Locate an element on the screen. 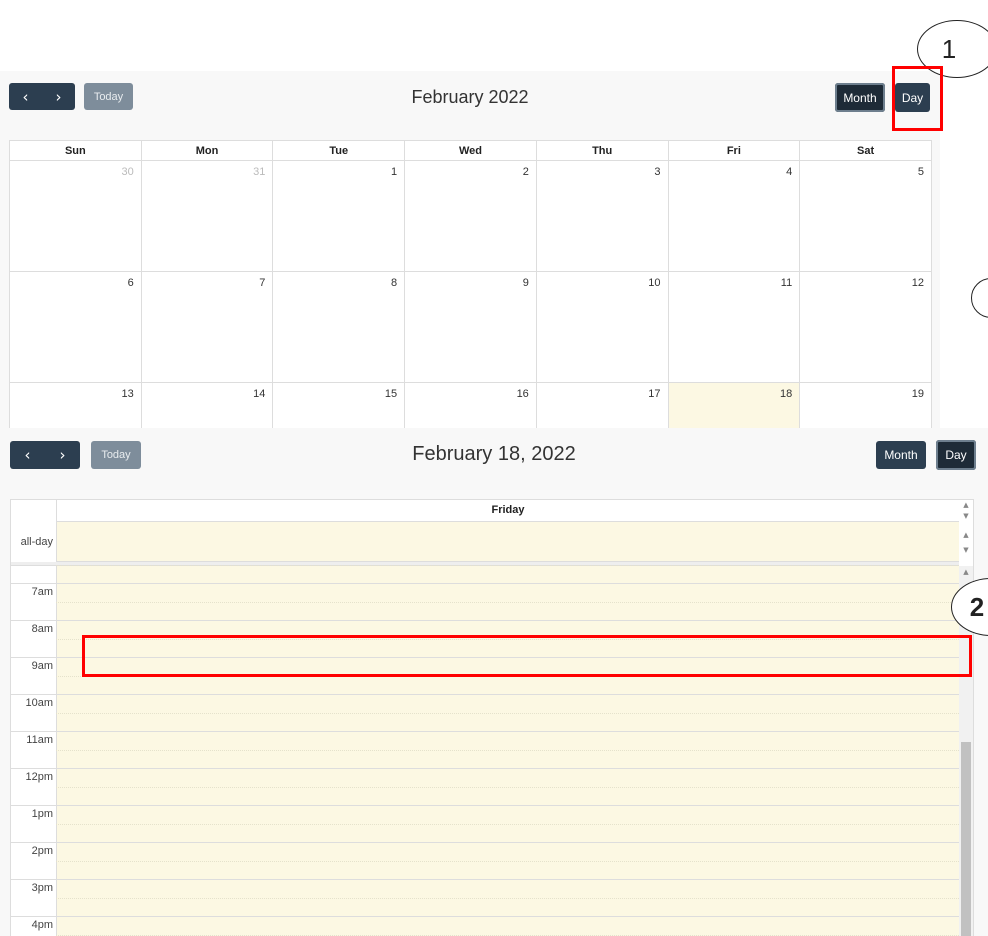  day-cell: 1 is located at coordinates (339, 216).